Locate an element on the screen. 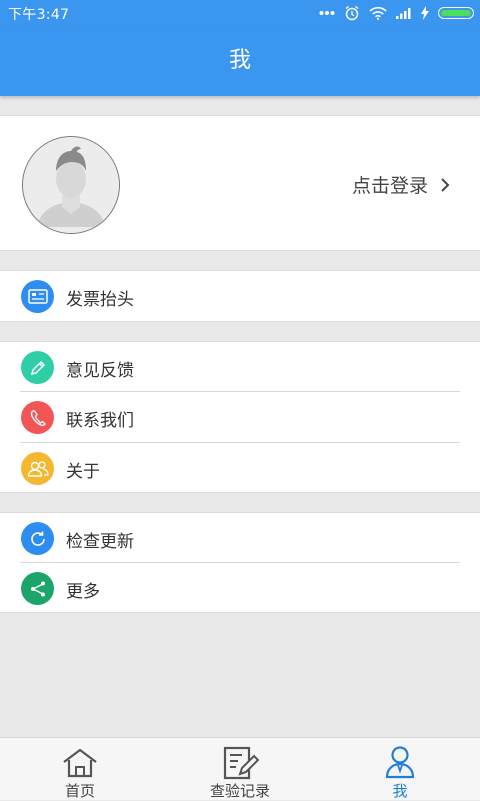 This screenshot has width=480, height=801. avatar is located at coordinates (71, 185).